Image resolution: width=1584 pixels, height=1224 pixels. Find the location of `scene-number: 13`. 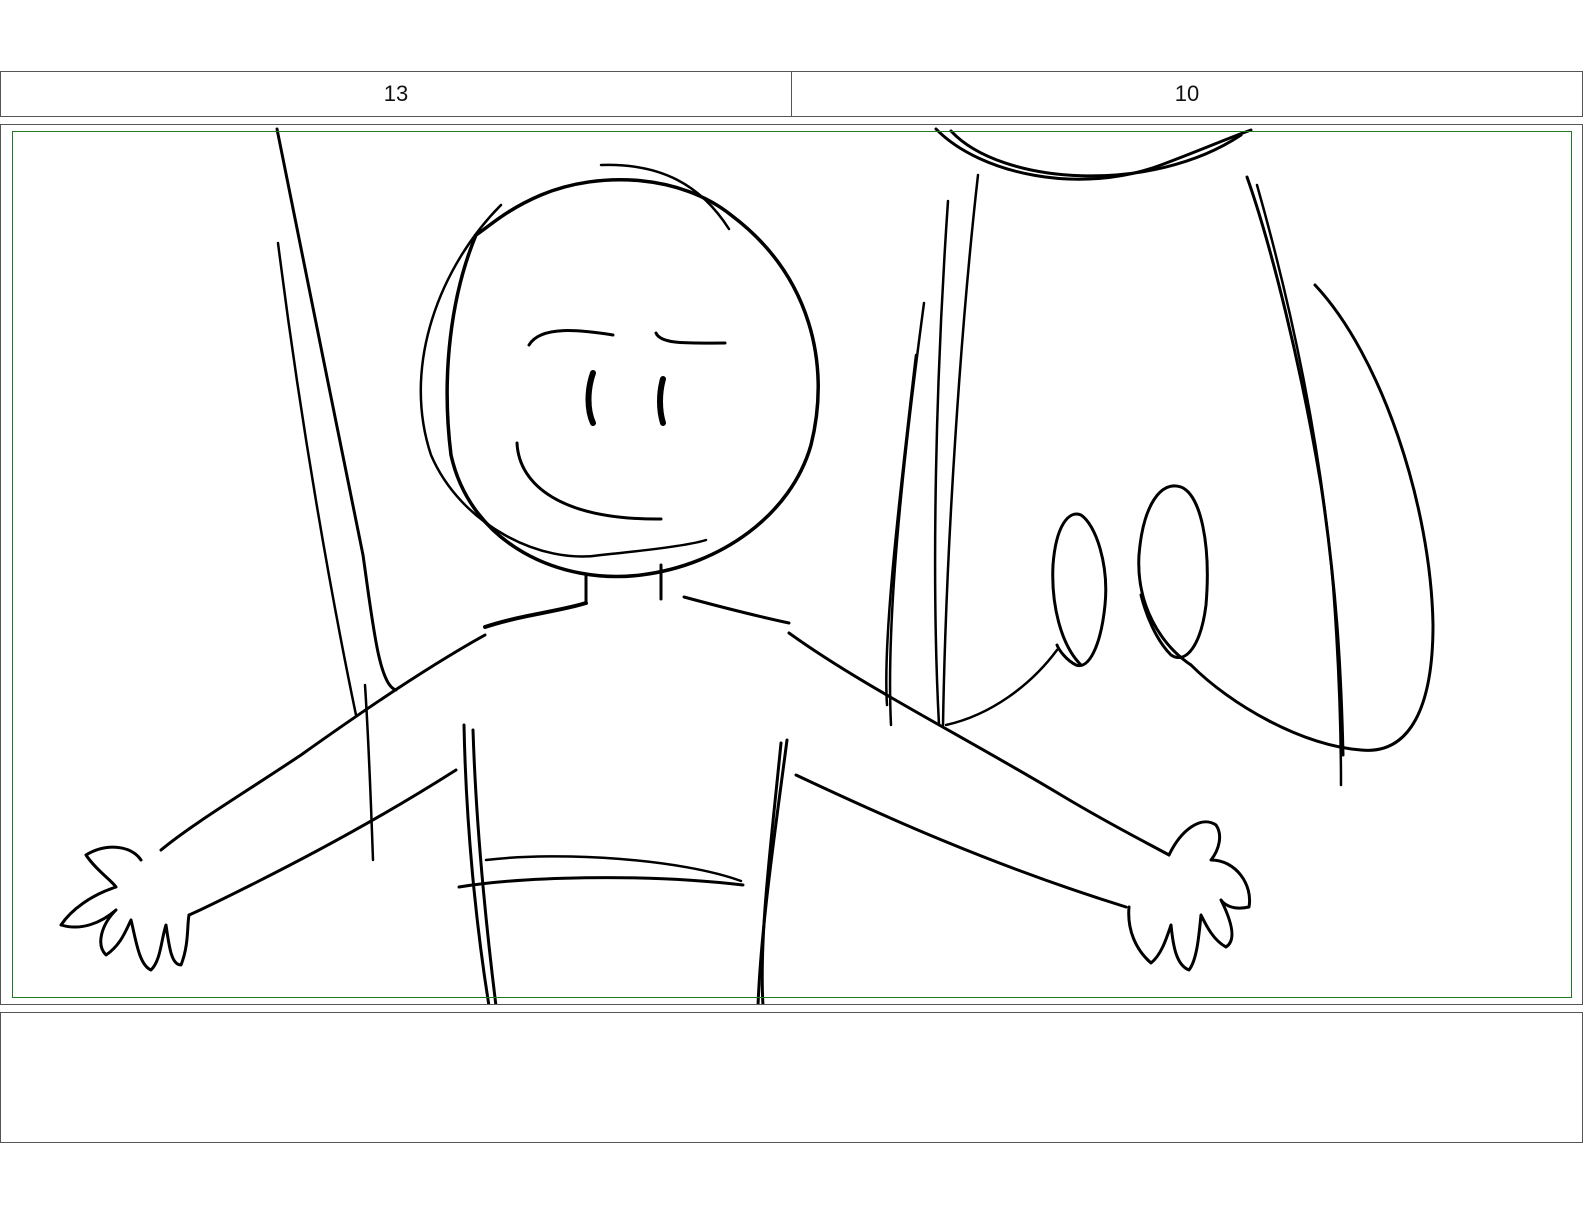

scene-number: 13 is located at coordinates (396, 93).